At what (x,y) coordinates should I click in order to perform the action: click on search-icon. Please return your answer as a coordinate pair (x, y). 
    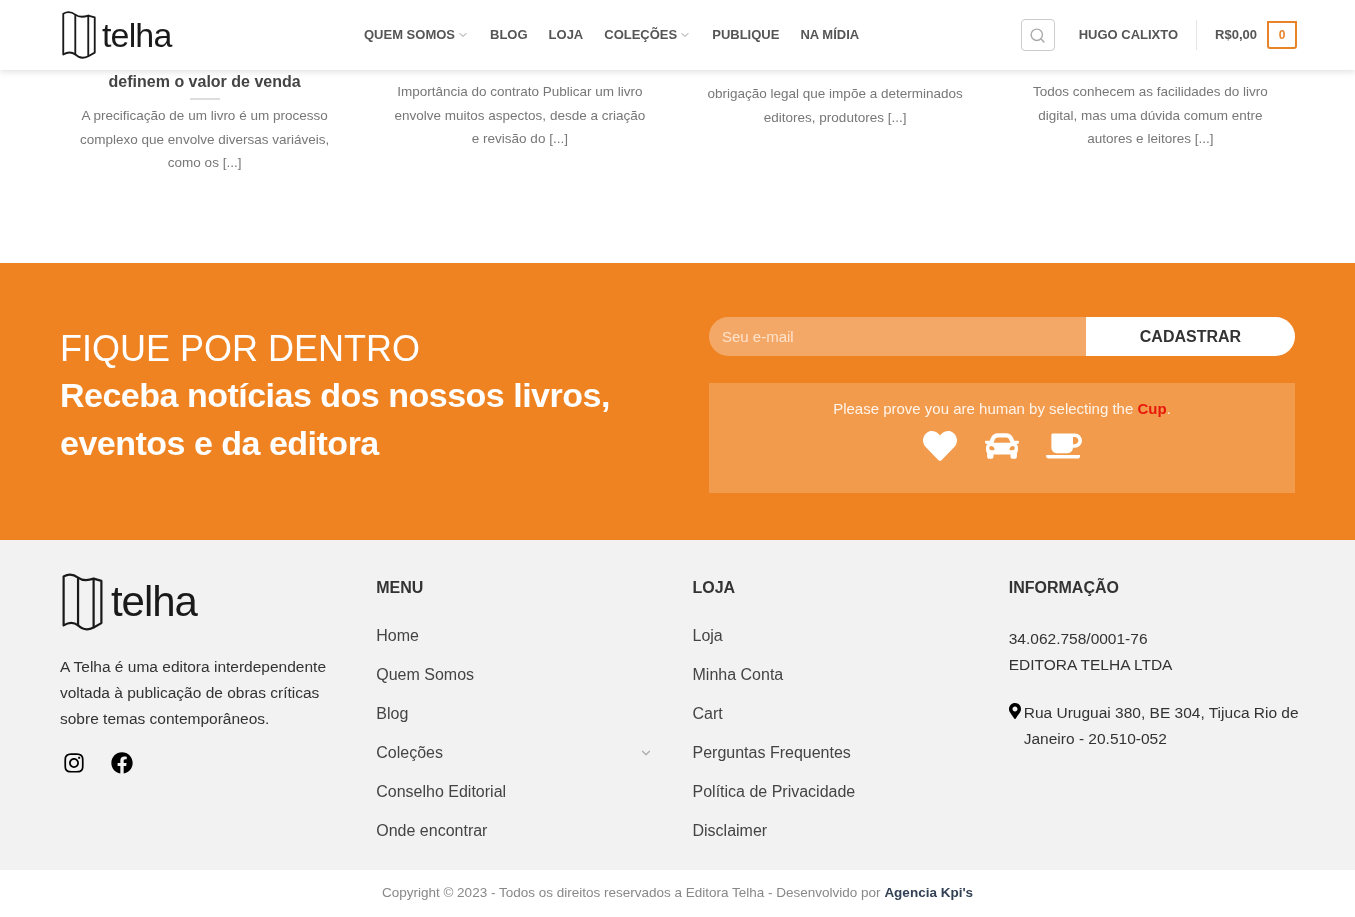
    Looking at the image, I should click on (1038, 35).